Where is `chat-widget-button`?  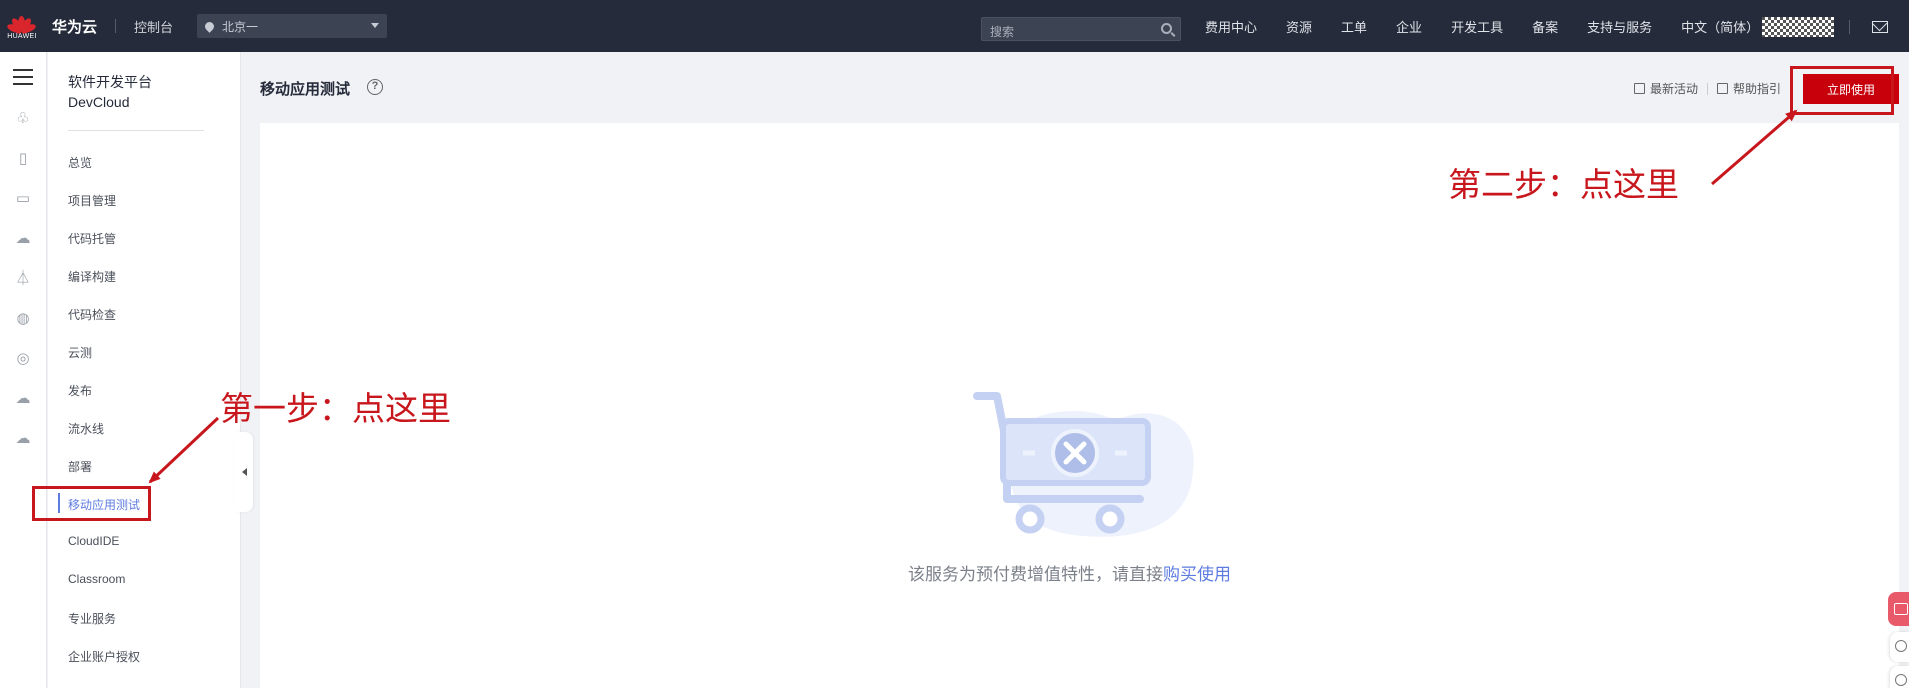
chat-widget-button is located at coordinates (1898, 609).